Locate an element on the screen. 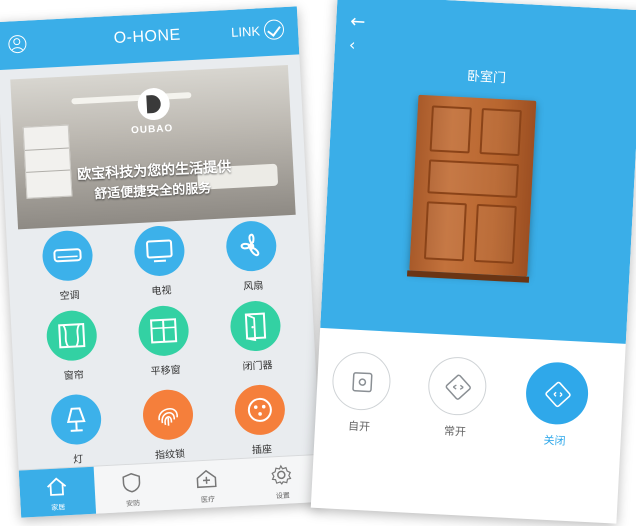  control-label: 自开 is located at coordinates (359, 426).